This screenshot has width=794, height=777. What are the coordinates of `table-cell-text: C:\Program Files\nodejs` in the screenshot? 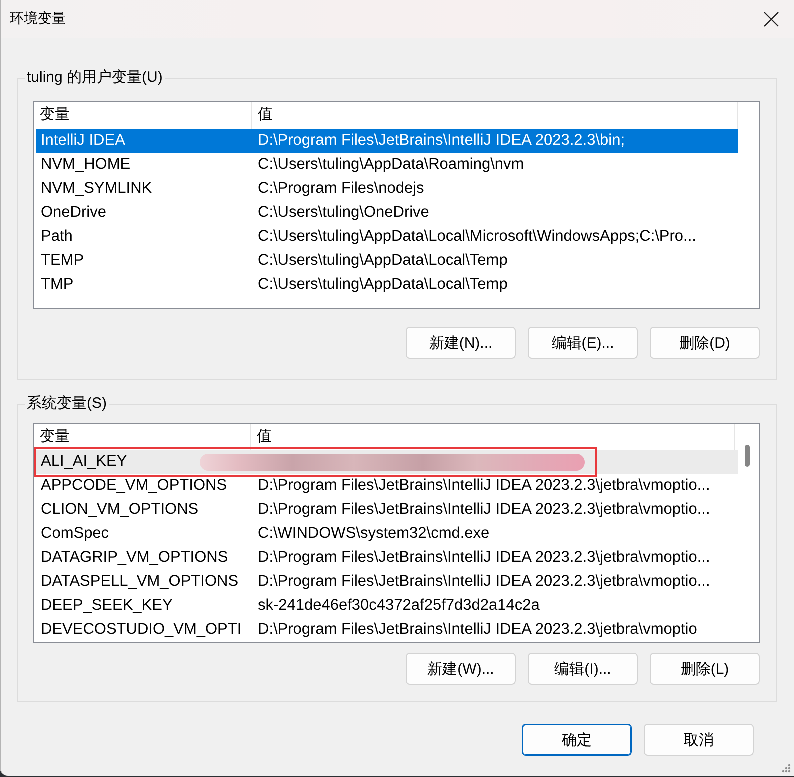 It's located at (341, 189).